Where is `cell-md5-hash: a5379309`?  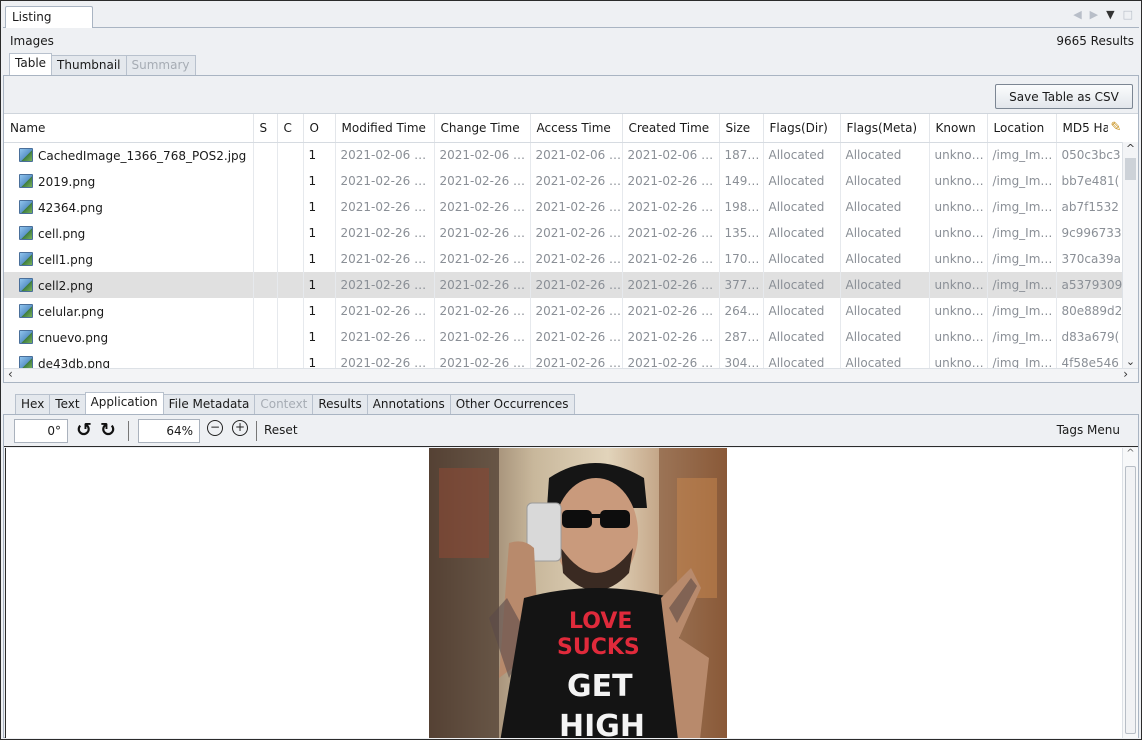
cell-md5-hash: a5379309 is located at coordinates (1090, 285).